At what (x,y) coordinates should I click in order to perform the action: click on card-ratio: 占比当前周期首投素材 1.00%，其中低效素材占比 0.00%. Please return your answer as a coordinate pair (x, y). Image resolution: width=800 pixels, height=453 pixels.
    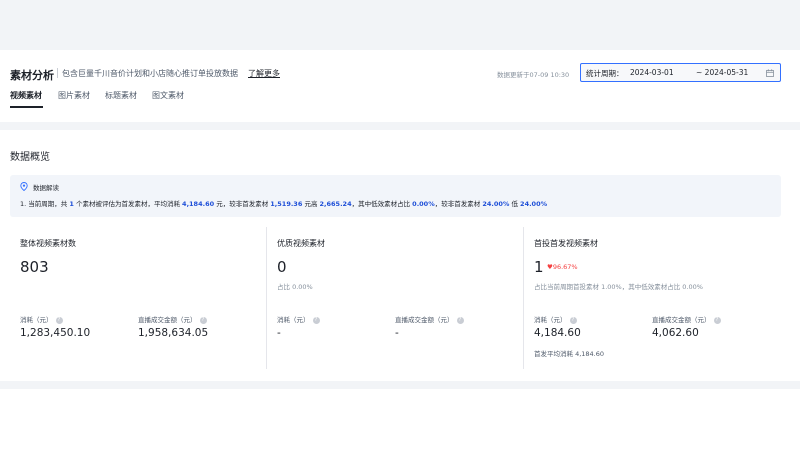
    Looking at the image, I should click on (618, 287).